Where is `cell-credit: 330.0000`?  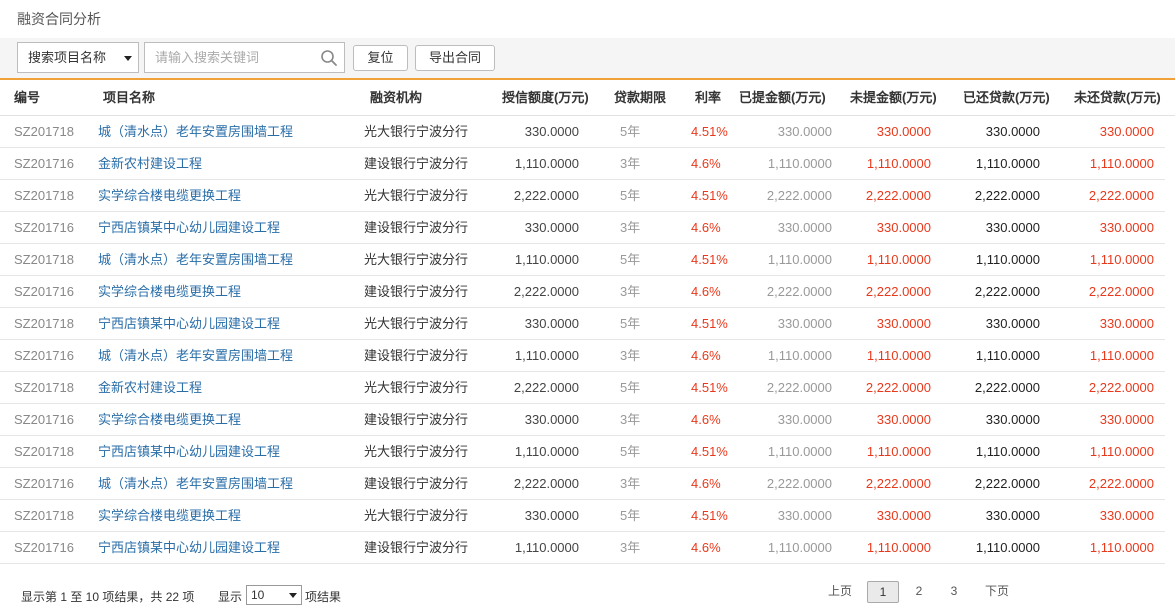
cell-credit: 330.0000 is located at coordinates (551, 515).